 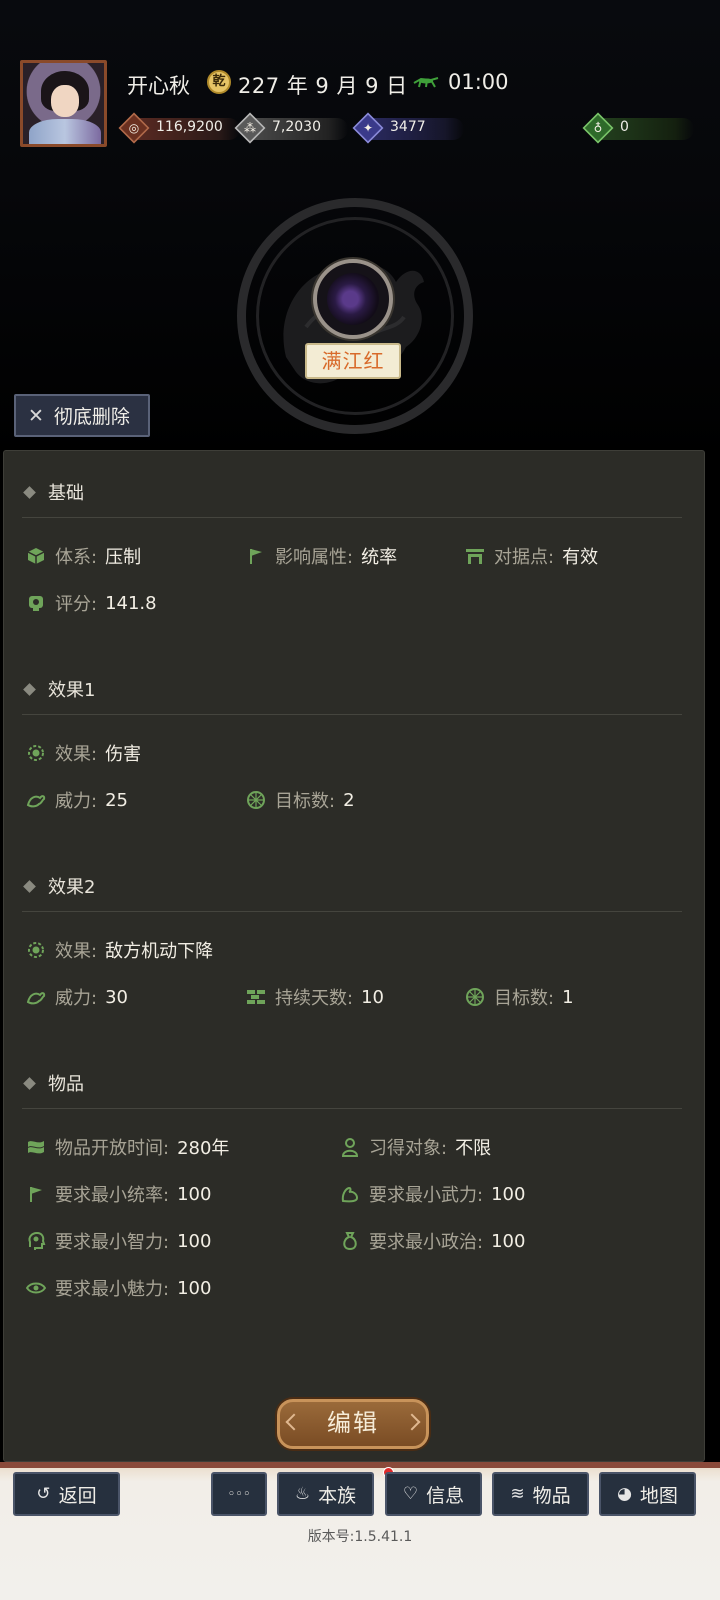 I want to click on gate-icon, so click(x=475, y=556).